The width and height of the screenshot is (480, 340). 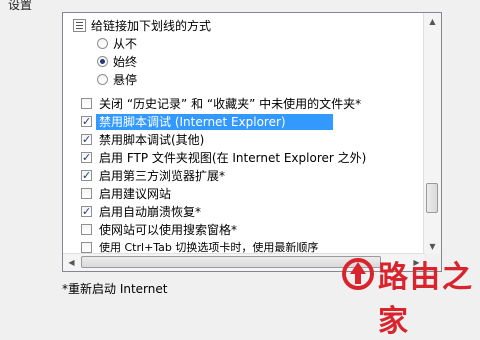 What do you see at coordinates (79, 25) in the screenshot?
I see `settings-group-icon` at bounding box center [79, 25].